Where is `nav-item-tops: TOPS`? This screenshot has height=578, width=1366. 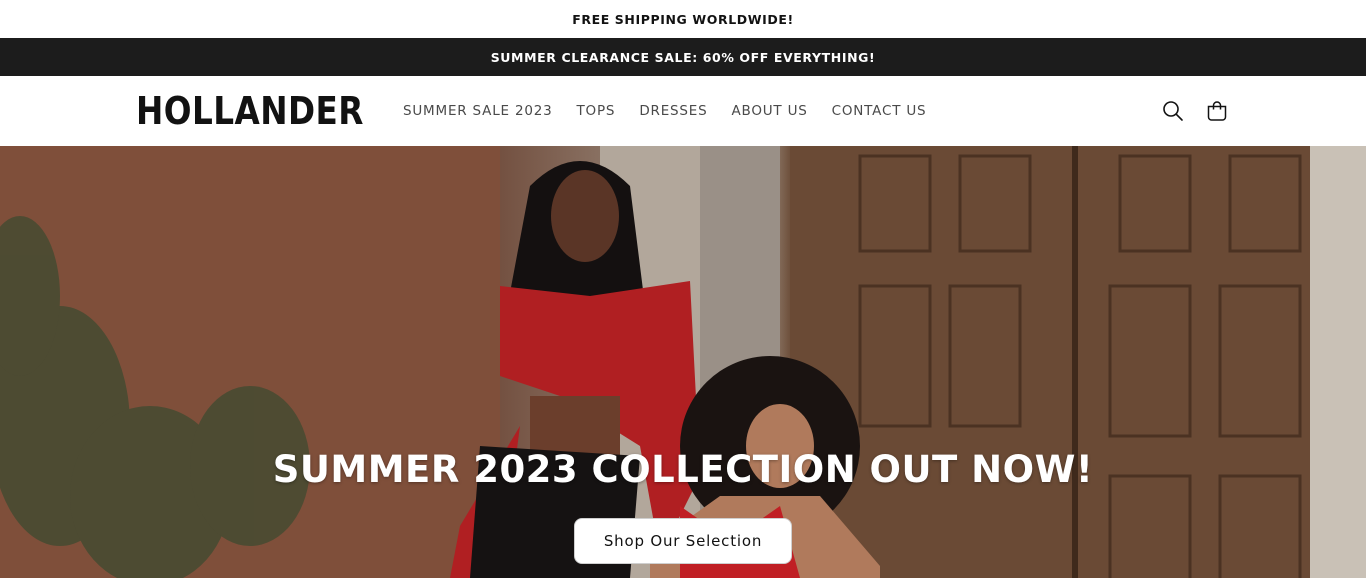 nav-item-tops: TOPS is located at coordinates (596, 111).